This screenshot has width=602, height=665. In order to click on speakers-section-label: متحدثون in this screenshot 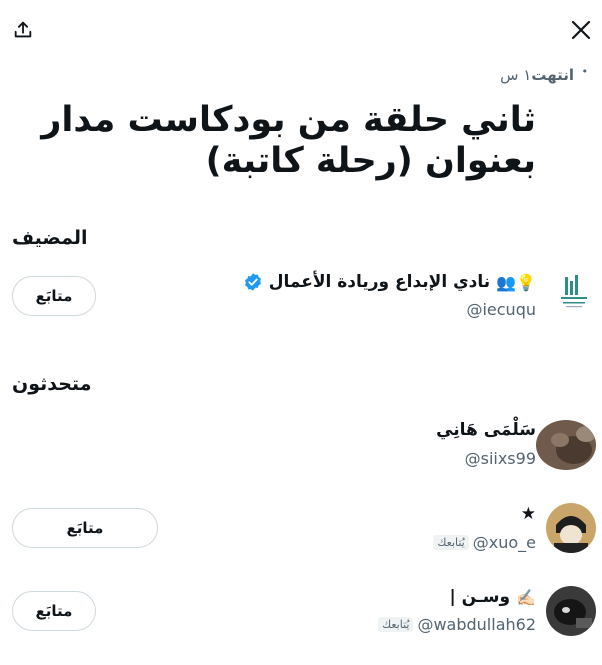, I will do `click(52, 384)`.